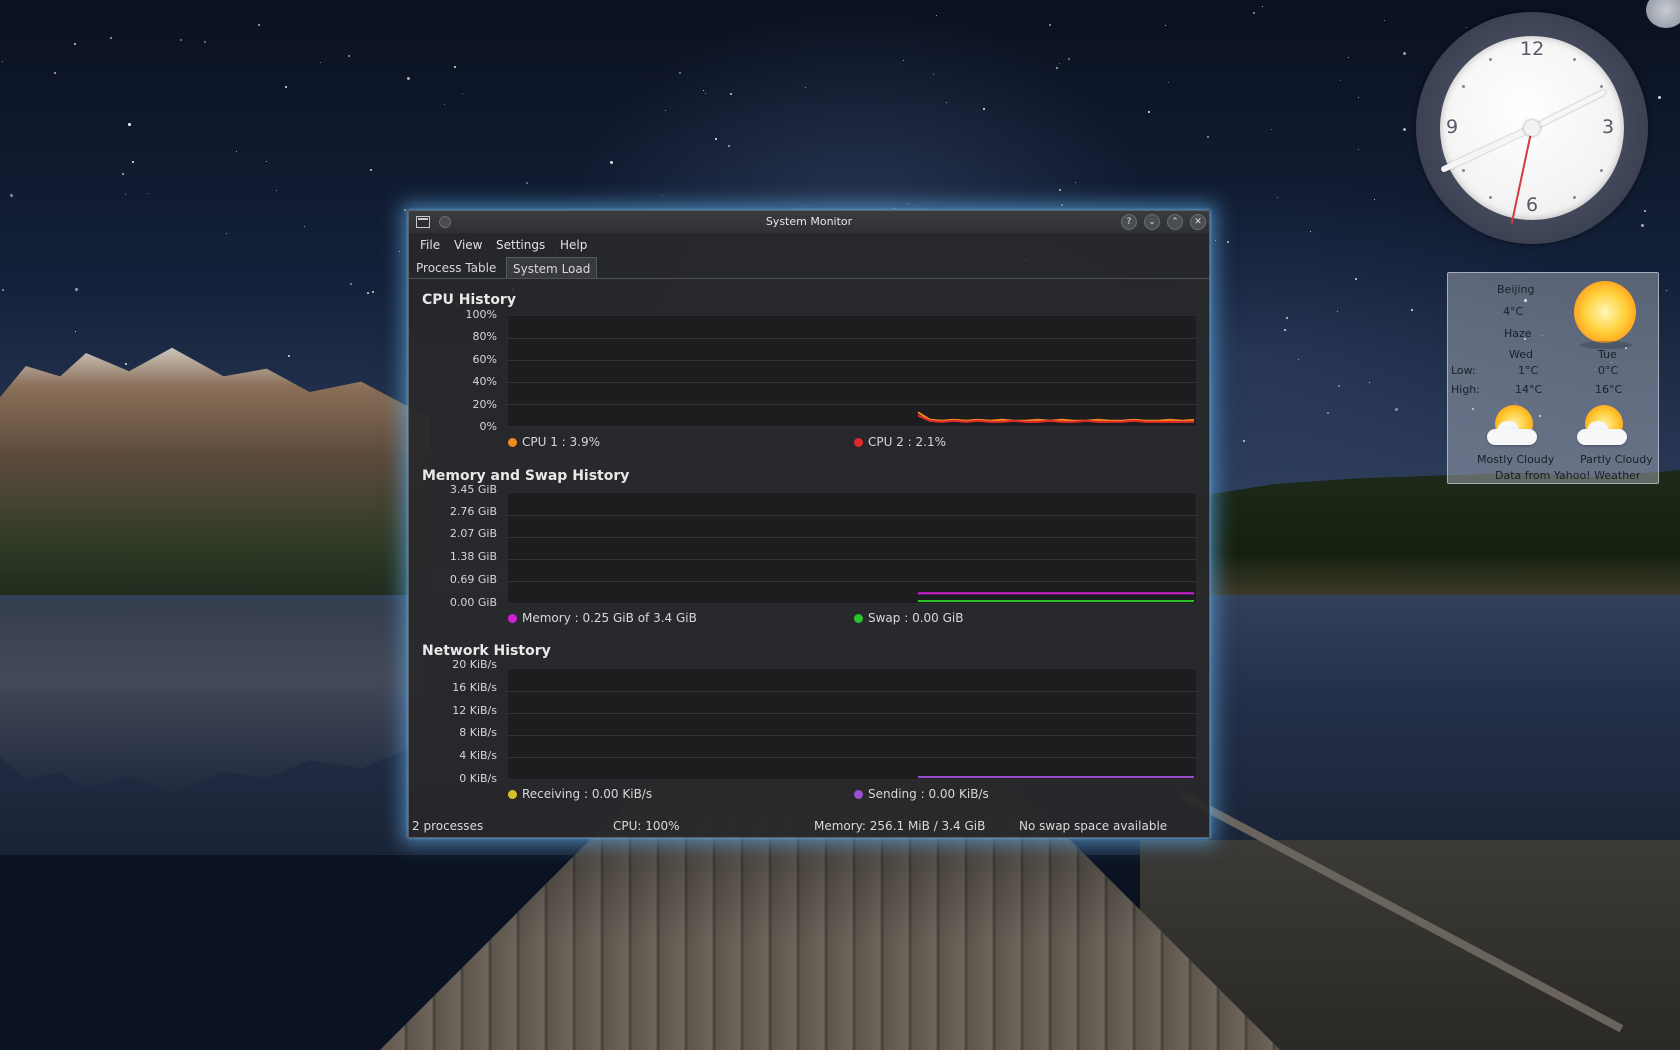  I want to click on window-titlebar: System Monitor ? ⌄ ⌃ ✕, so click(809, 222).